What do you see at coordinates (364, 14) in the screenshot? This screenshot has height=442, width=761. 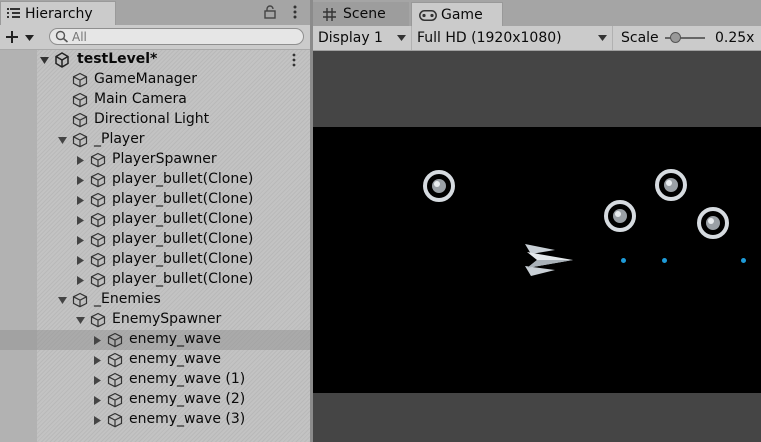 I see `tab-scene-label: Scene` at bounding box center [364, 14].